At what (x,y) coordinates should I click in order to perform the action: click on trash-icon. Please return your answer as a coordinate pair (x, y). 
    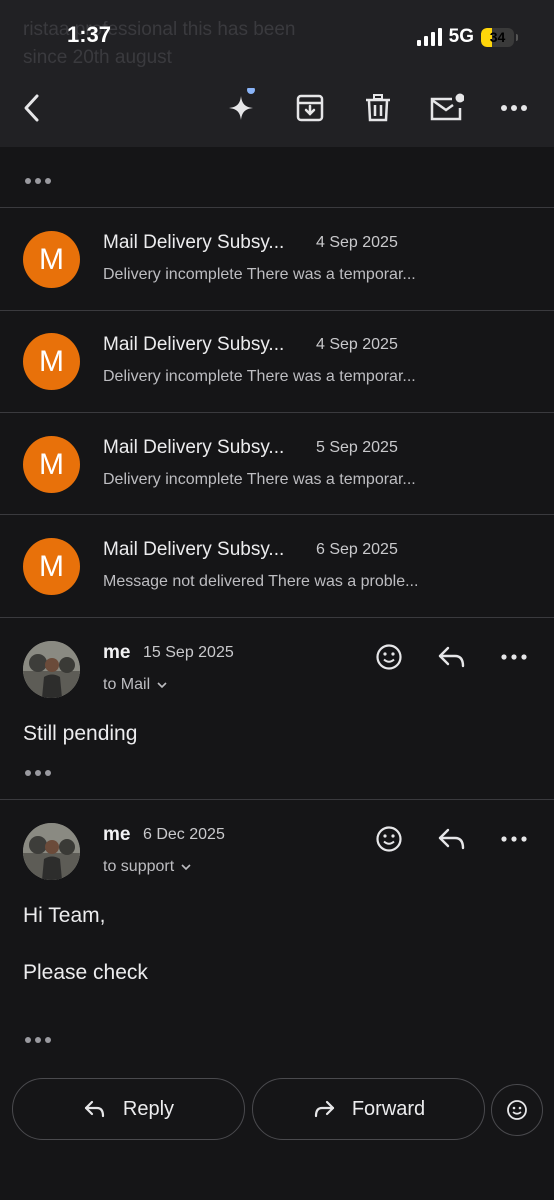
    Looking at the image, I should click on (378, 108).